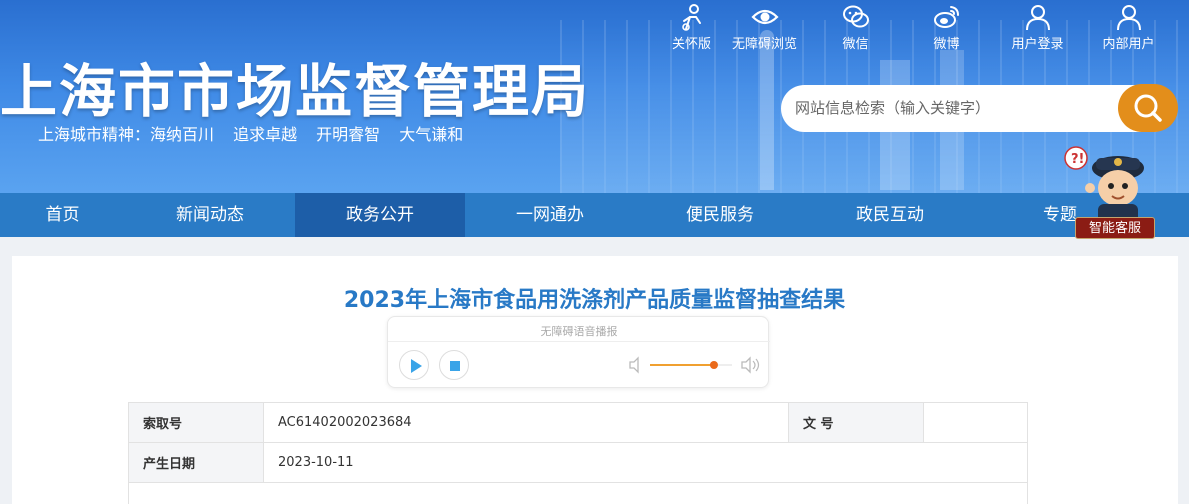  Describe the element at coordinates (856, 422) in the screenshot. I see `doc-number-label: 文 号` at that location.